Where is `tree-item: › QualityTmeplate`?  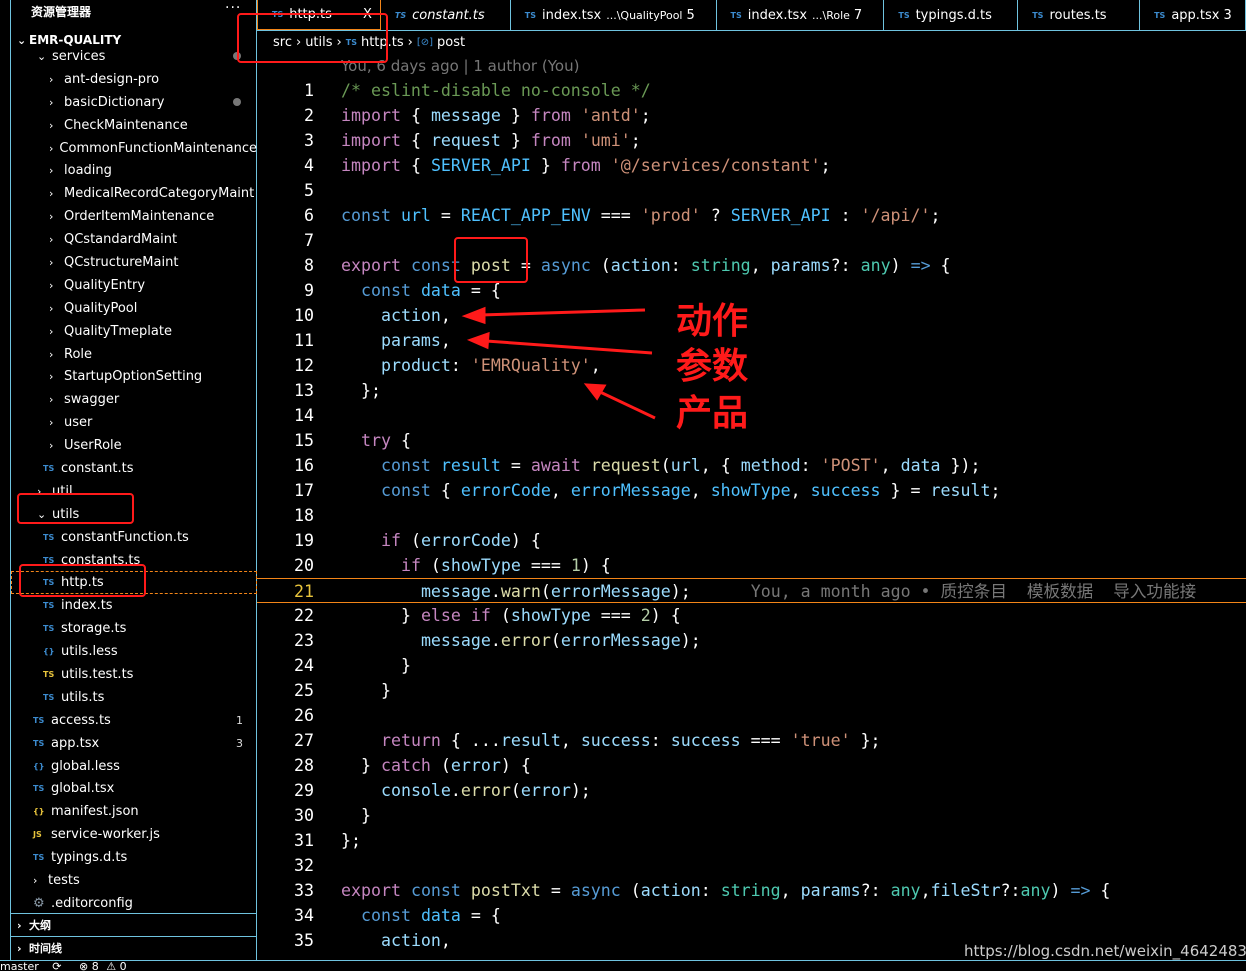 tree-item: › QualityTmeplate is located at coordinates (134, 331).